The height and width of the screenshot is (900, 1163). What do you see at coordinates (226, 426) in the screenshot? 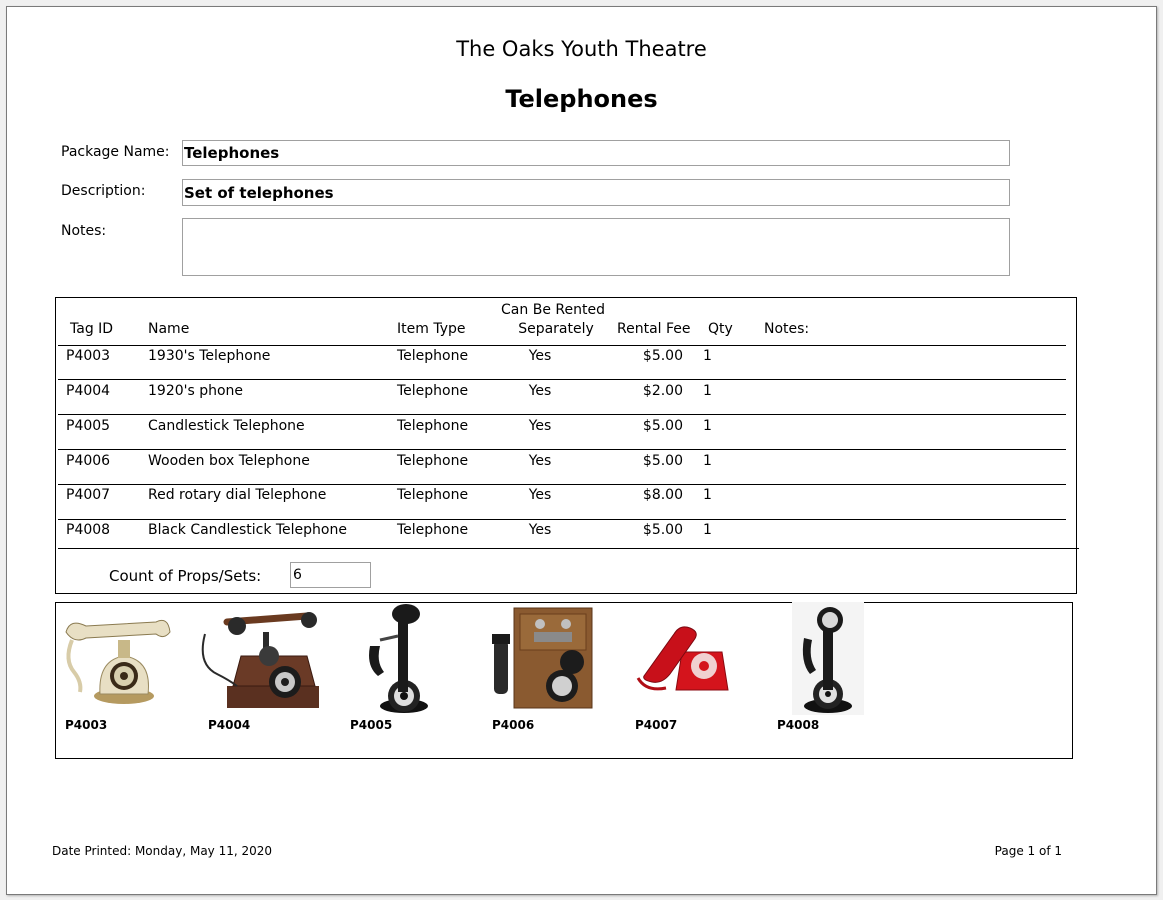
I see `cell-name: Candlestick Telephone` at bounding box center [226, 426].